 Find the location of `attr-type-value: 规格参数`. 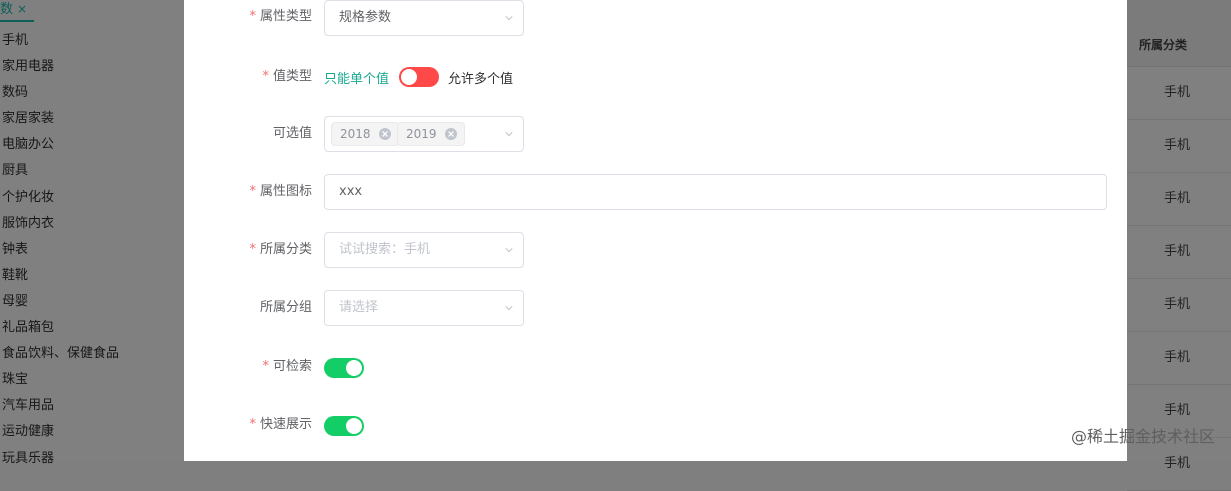

attr-type-value: 规格参数 is located at coordinates (365, 17).